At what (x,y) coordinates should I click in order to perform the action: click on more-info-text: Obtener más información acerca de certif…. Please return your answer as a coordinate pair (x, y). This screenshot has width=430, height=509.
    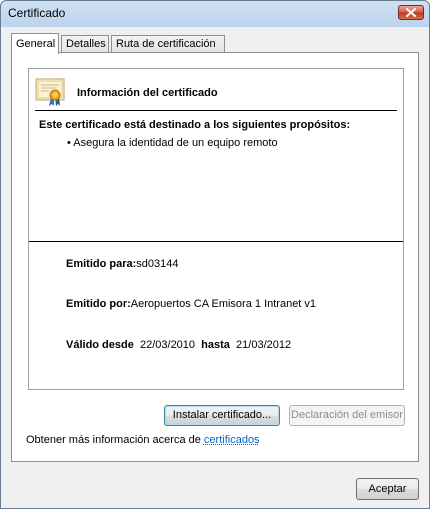
    Looking at the image, I should click on (143, 440).